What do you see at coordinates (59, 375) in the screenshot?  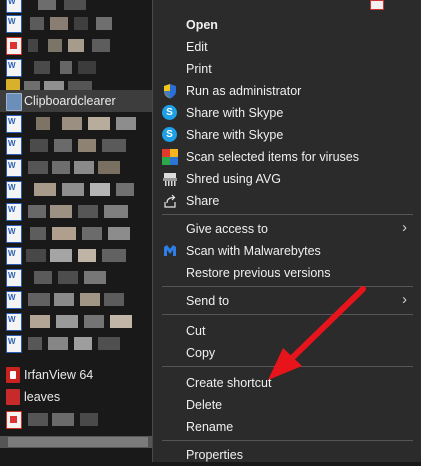 I see `list-item-label: IrfanView 64` at bounding box center [59, 375].